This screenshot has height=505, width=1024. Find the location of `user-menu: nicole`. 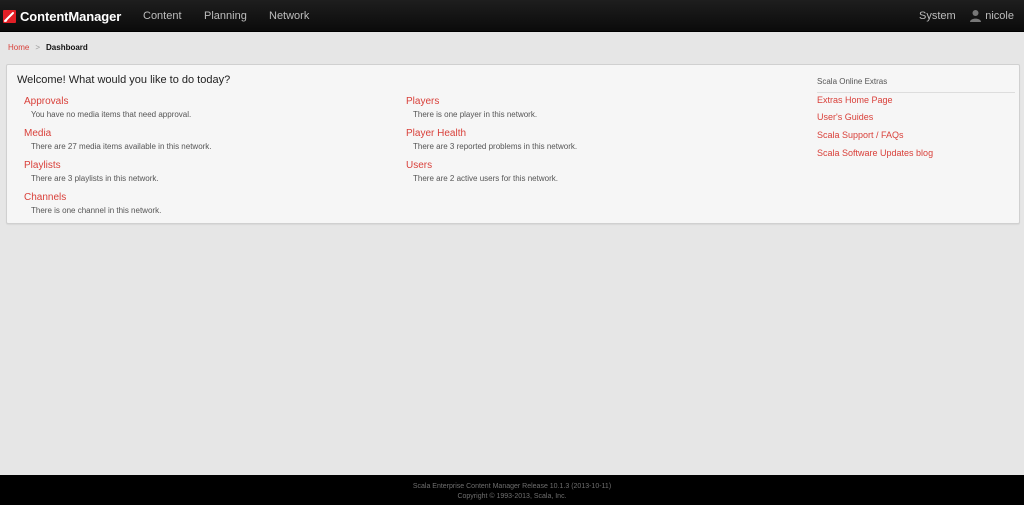

user-menu: nicole is located at coordinates (991, 15).